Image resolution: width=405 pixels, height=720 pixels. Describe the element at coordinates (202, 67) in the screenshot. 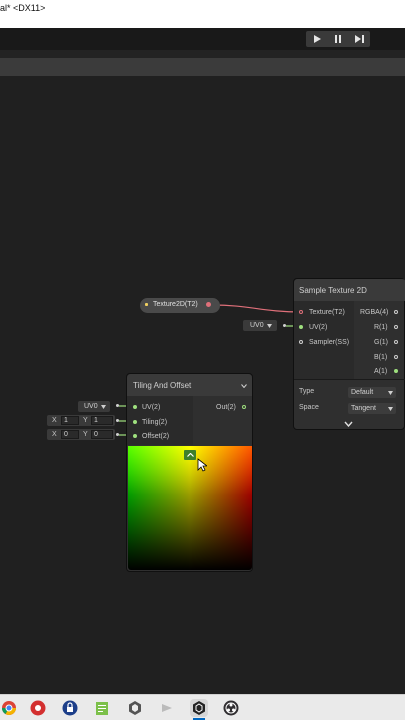

I see `graph-tab-bar` at that location.